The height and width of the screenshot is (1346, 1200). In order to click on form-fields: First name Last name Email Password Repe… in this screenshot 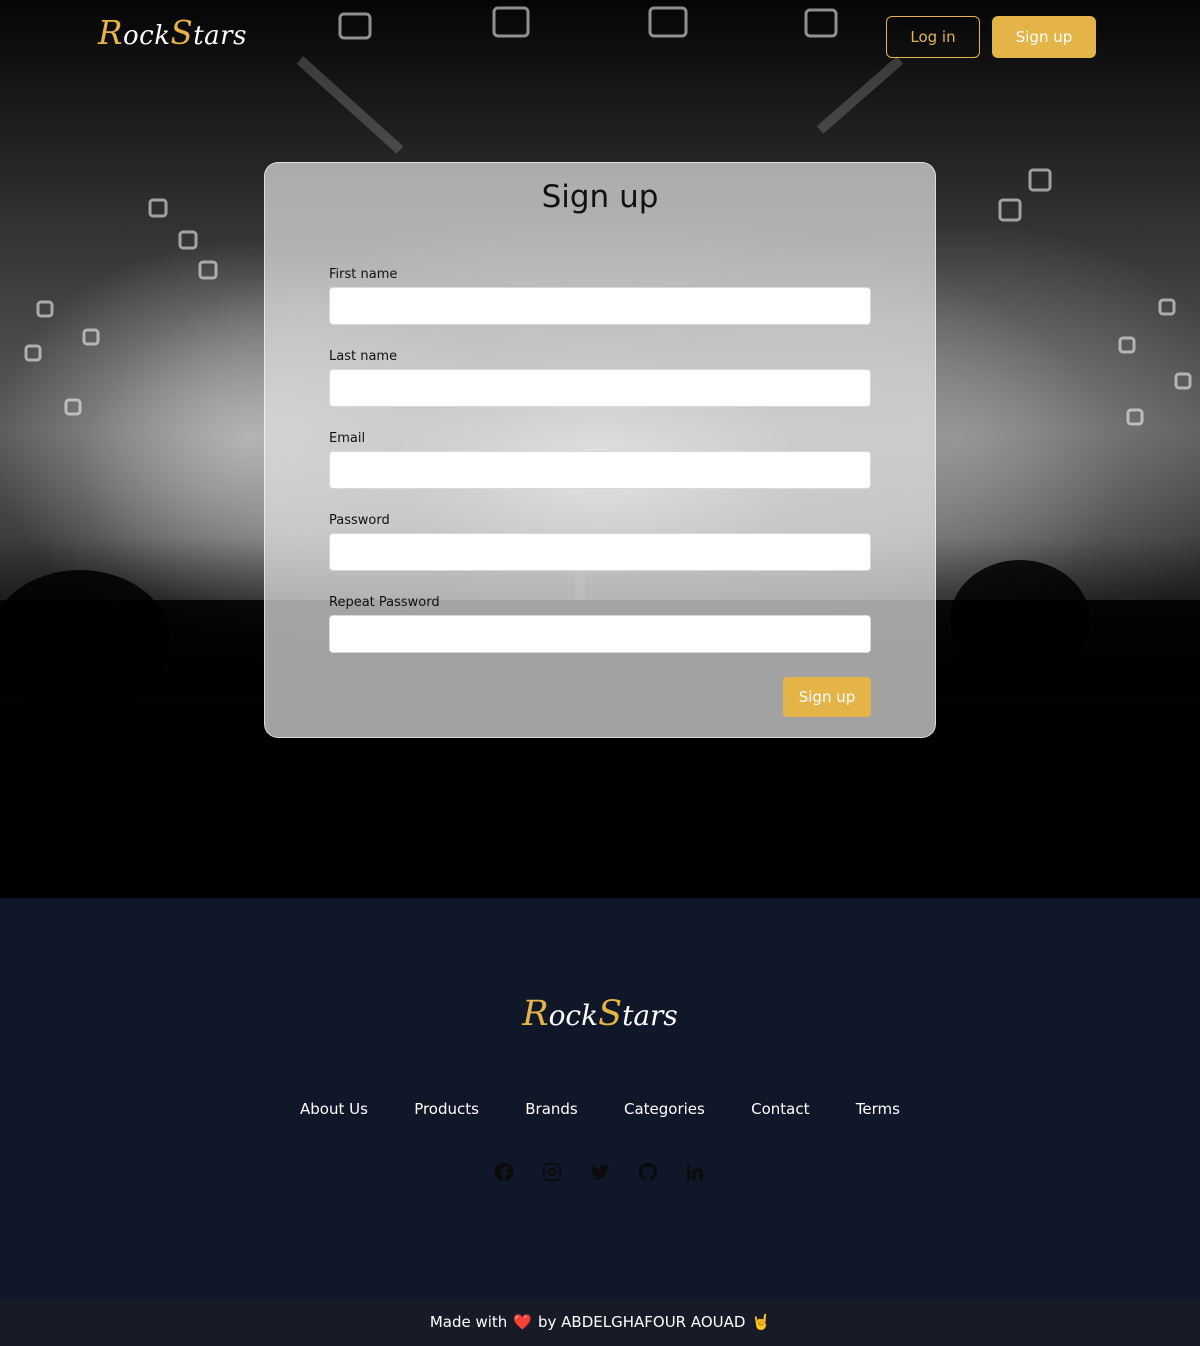, I will do `click(600, 470)`.